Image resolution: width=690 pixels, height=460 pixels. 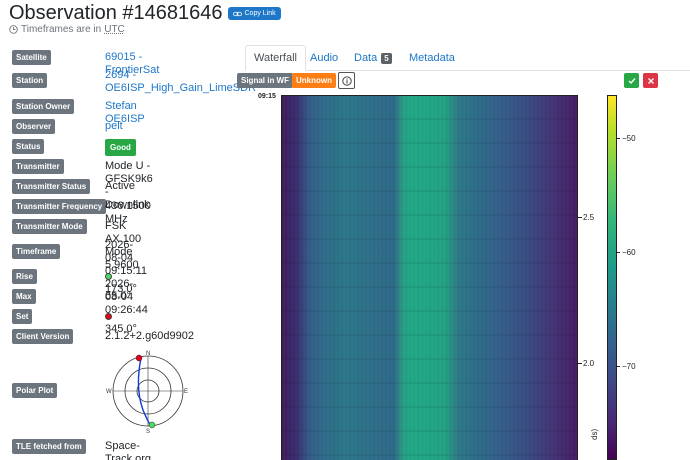 I want to click on copy-link-label: Copy Link, so click(x=260, y=13).